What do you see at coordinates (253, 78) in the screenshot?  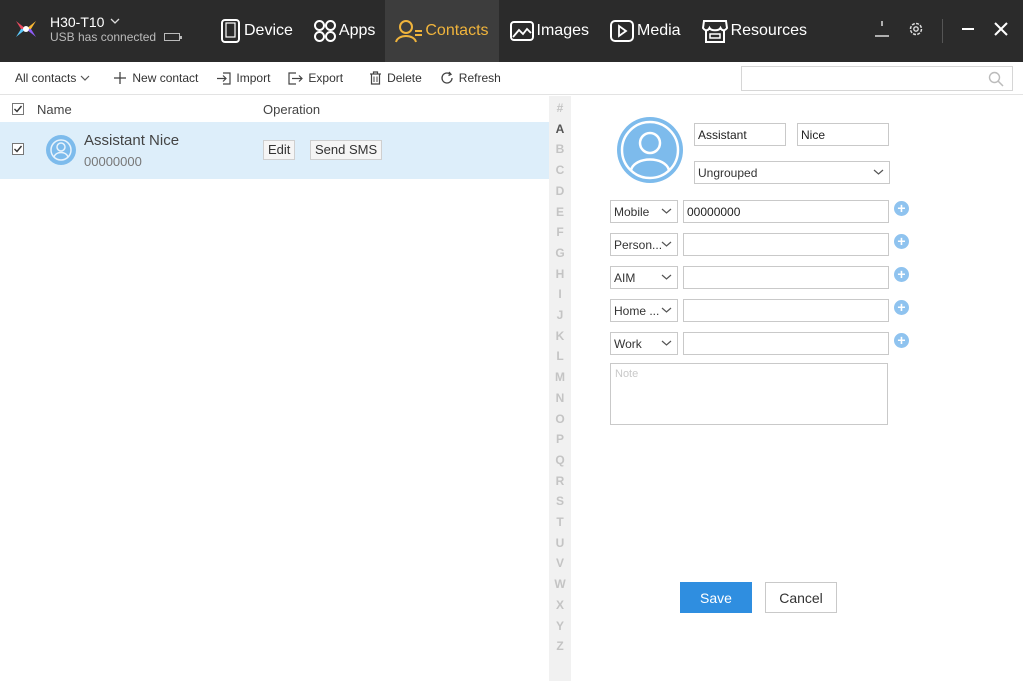 I see `import-label: Import` at bounding box center [253, 78].